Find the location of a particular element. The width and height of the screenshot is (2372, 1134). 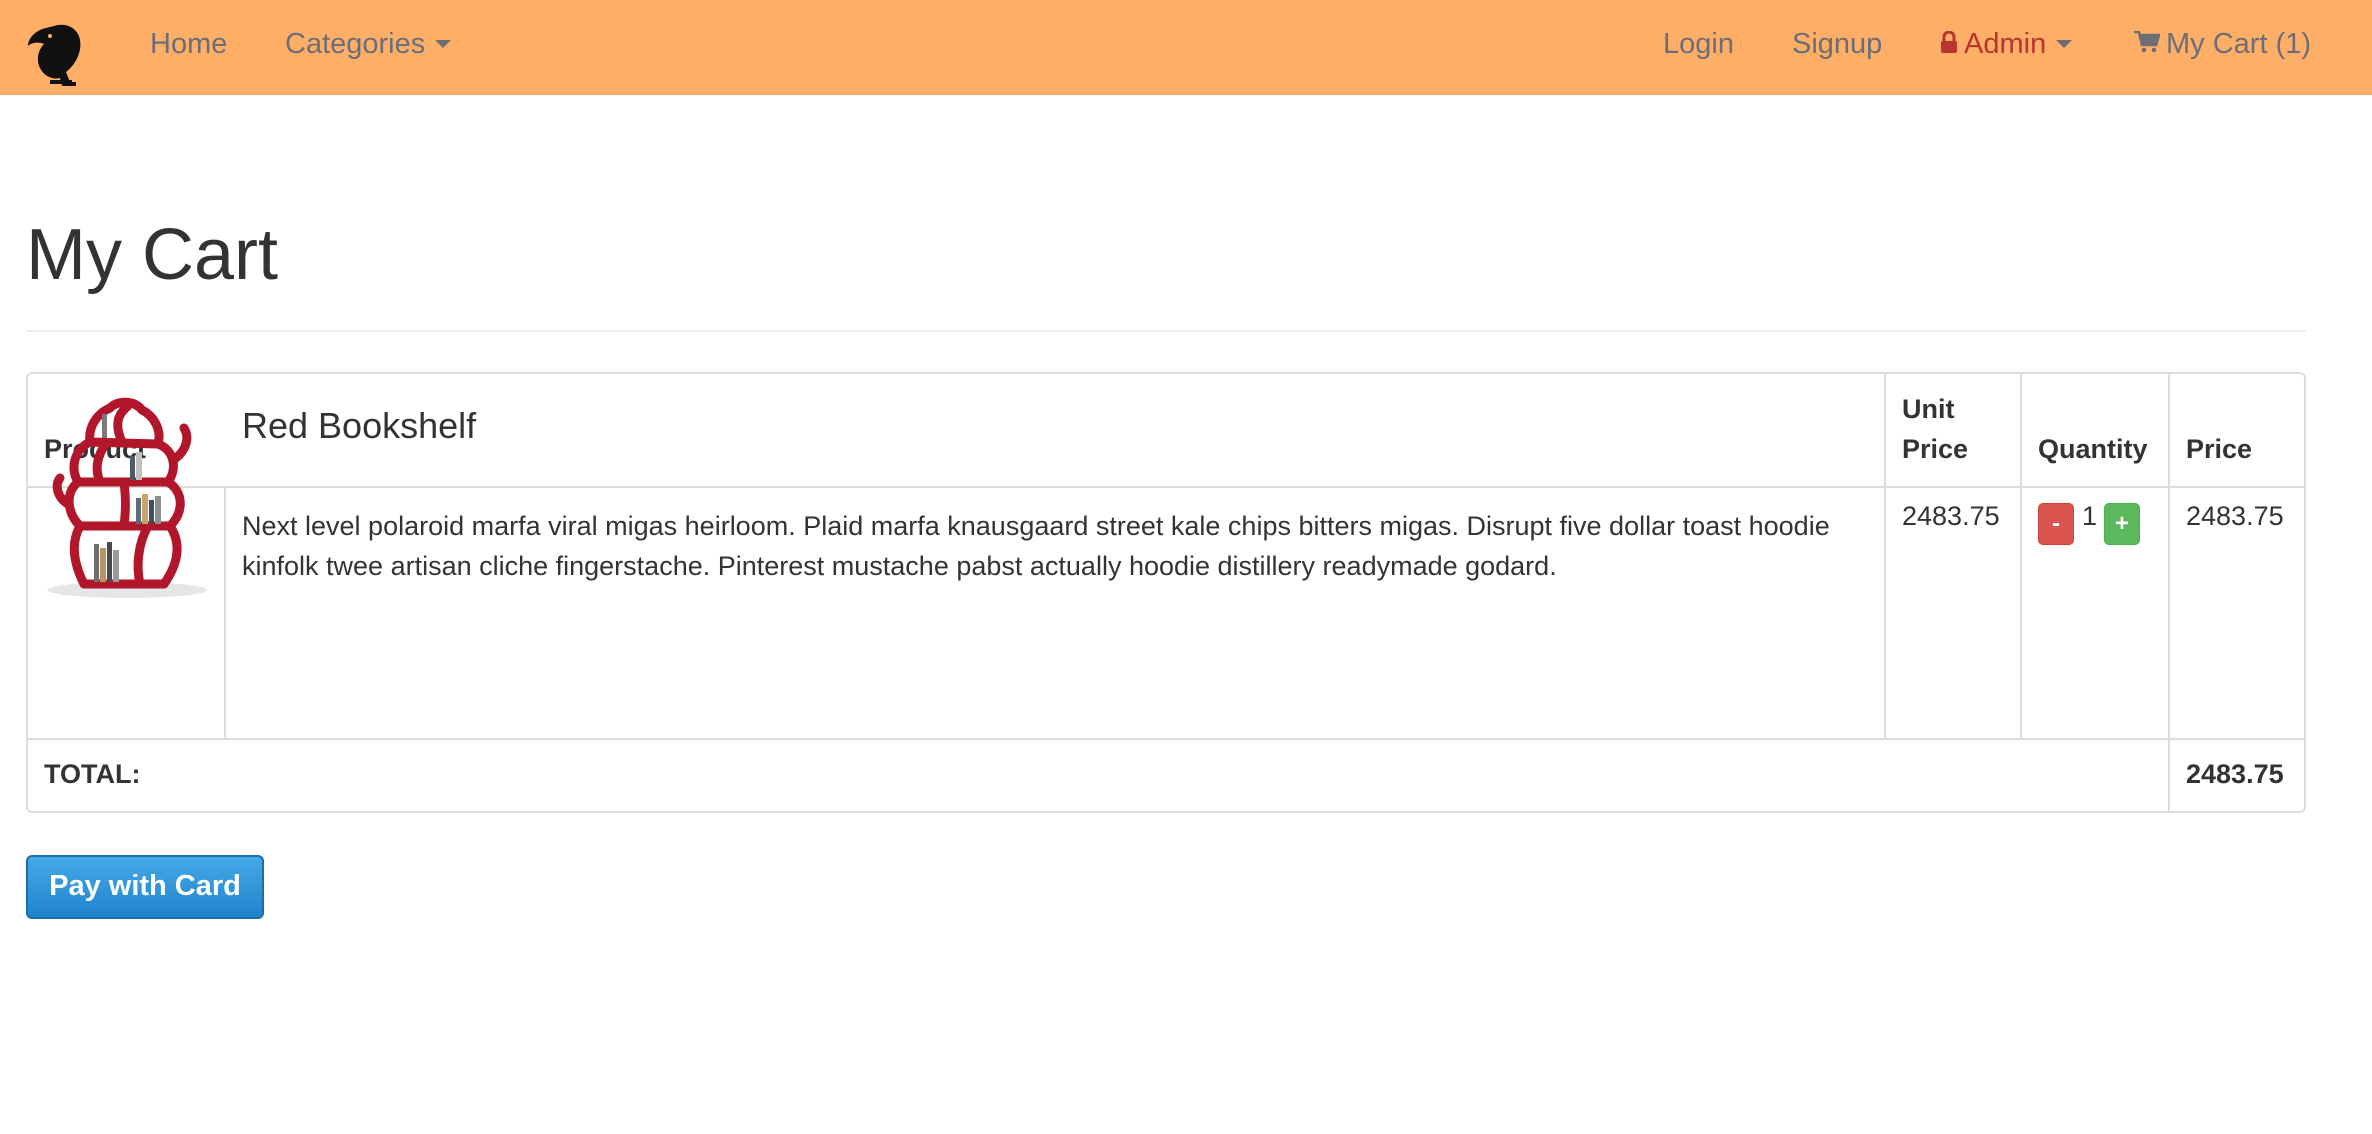

nav-signup: Signup is located at coordinates (1837, 45).